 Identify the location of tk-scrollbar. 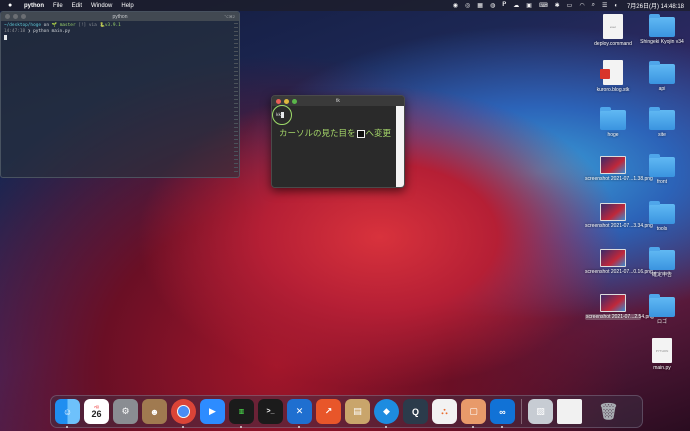
(400, 146).